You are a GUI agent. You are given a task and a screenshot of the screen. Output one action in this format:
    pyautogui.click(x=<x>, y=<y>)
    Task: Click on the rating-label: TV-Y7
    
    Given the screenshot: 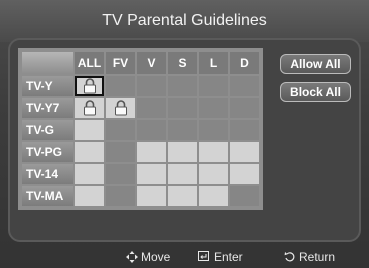 What is the action you would take?
    pyautogui.click(x=47, y=108)
    